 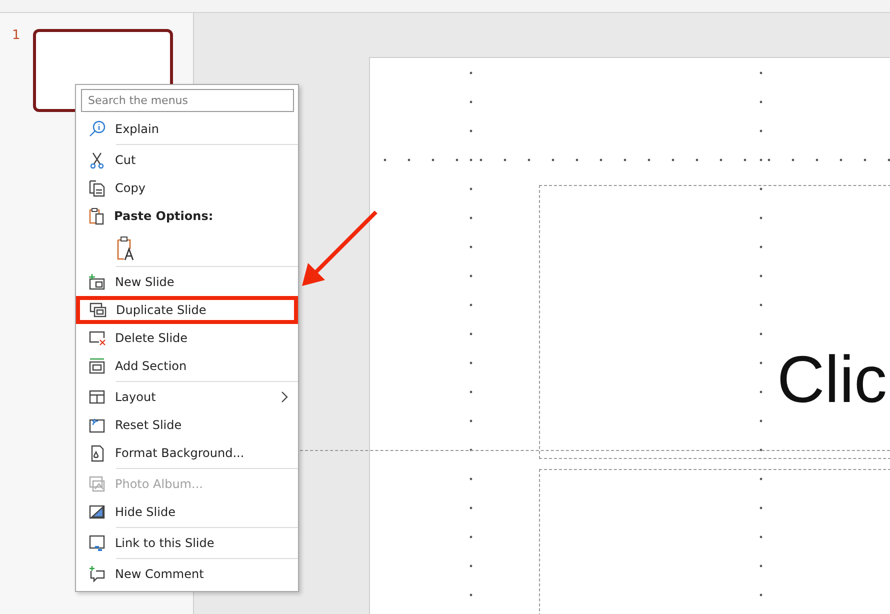 What do you see at coordinates (187, 100) in the screenshot?
I see `search-field: Search the menus` at bounding box center [187, 100].